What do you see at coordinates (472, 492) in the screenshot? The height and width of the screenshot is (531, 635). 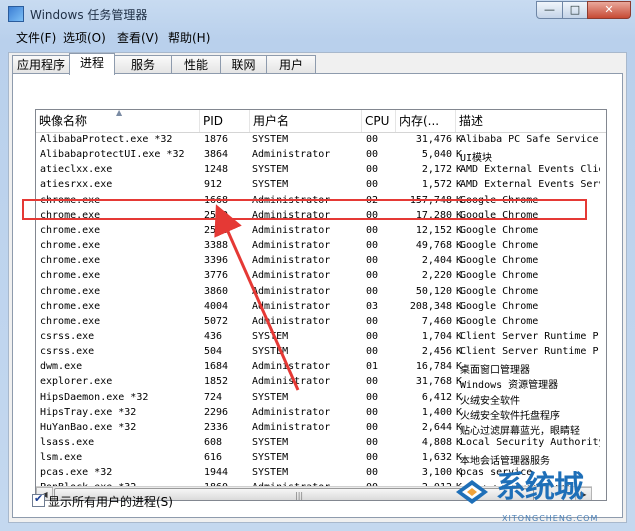 I see `watermark-logo-icon` at bounding box center [472, 492].